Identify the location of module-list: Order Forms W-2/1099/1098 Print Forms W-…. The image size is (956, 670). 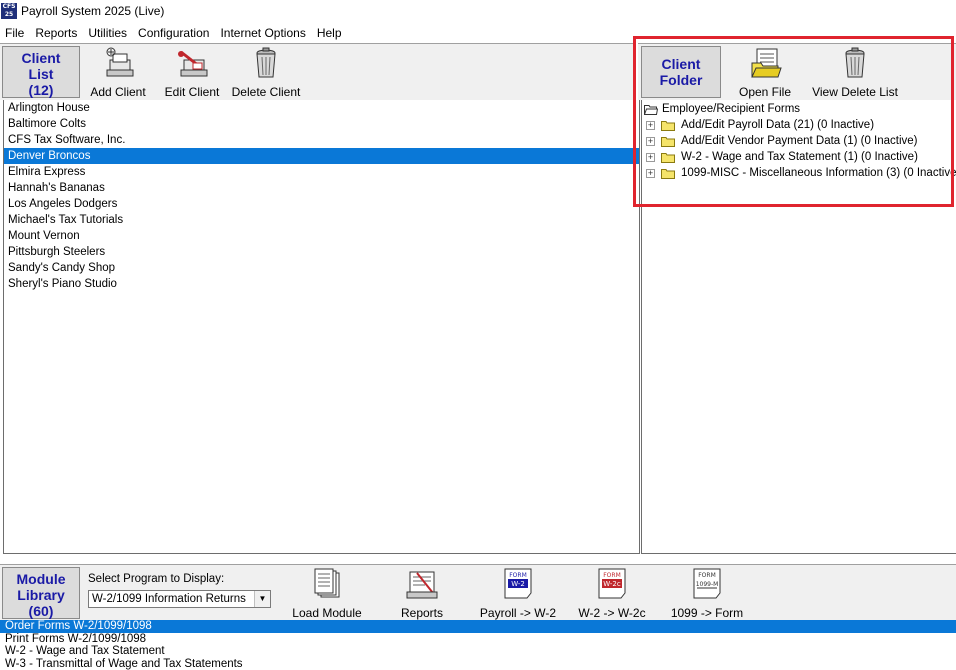
(478, 645).